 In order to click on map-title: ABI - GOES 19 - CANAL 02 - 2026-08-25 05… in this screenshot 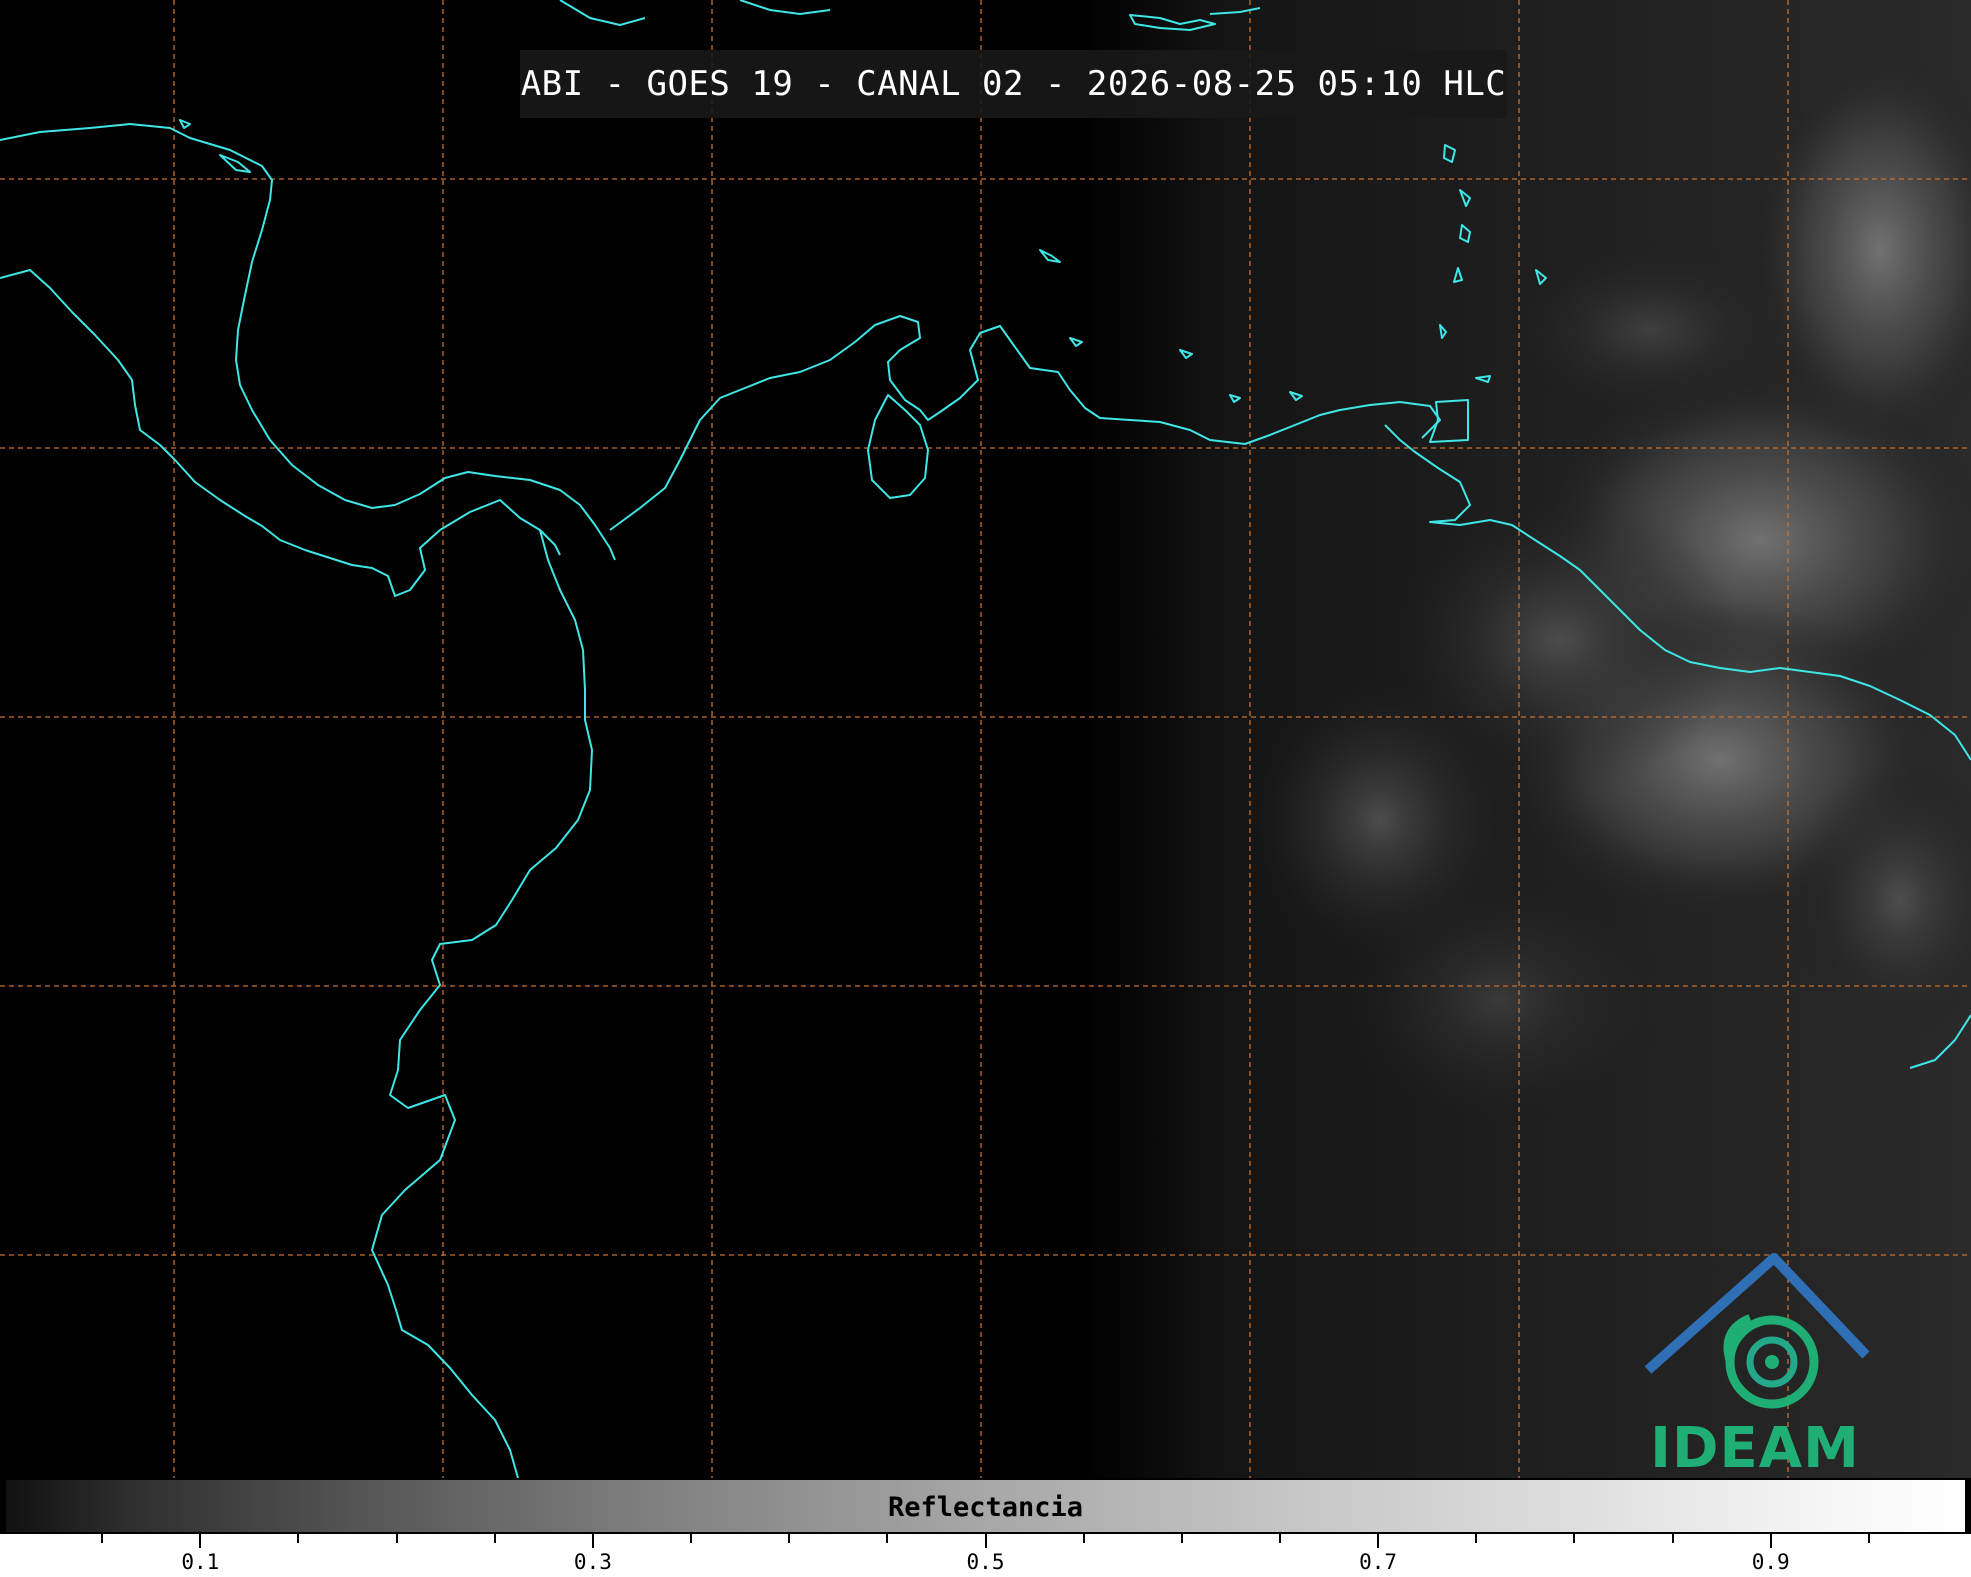, I will do `click(1013, 84)`.